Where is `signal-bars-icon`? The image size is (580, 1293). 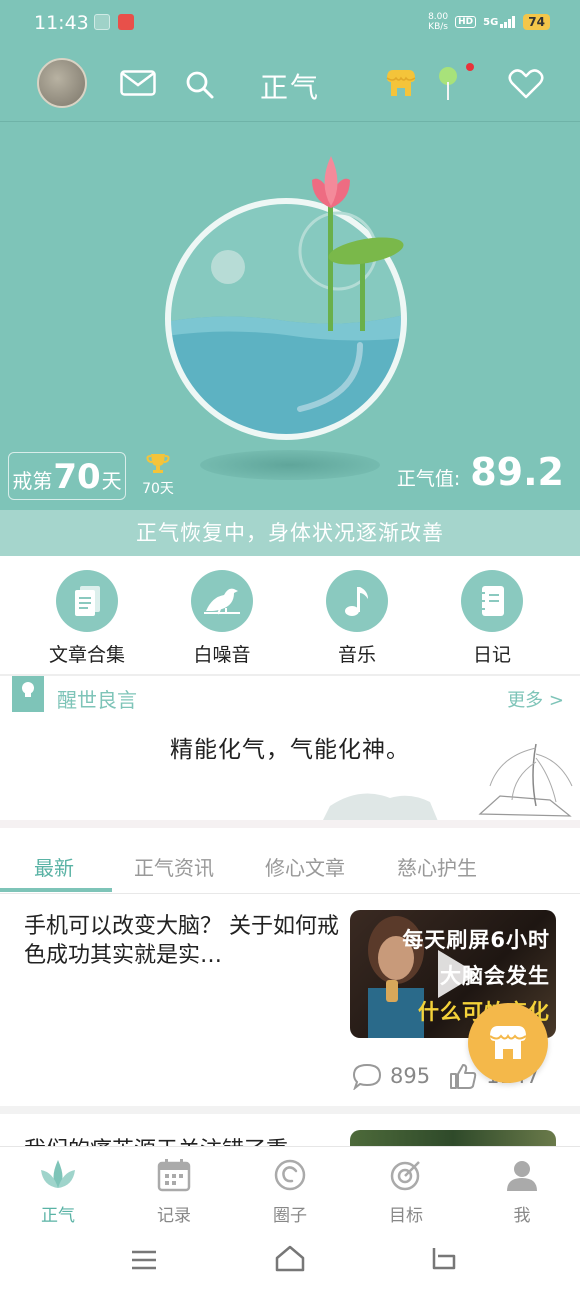
signal-bars-icon is located at coordinates (508, 22).